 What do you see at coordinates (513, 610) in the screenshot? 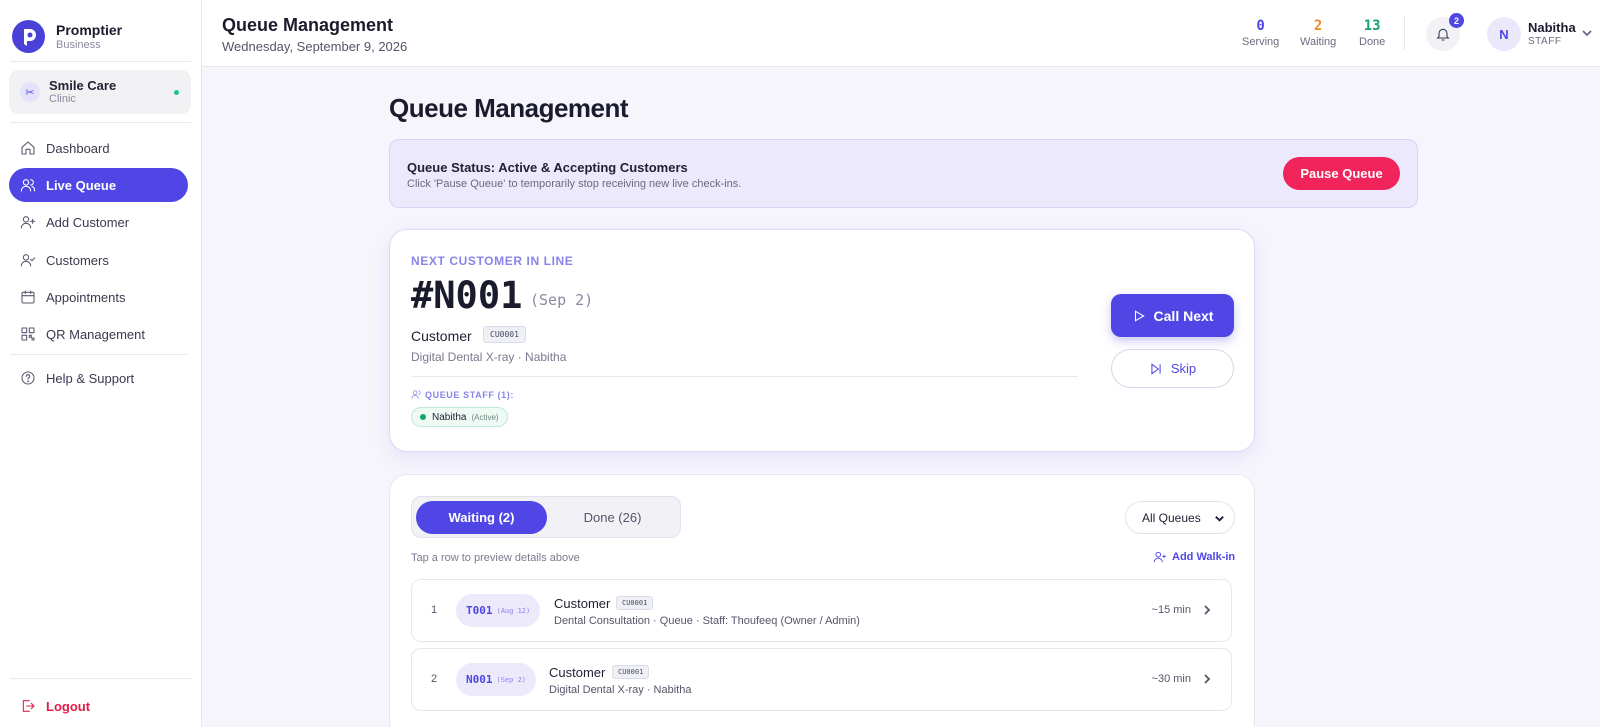
I see `row-ticket-date: (Aug 12)` at bounding box center [513, 610].